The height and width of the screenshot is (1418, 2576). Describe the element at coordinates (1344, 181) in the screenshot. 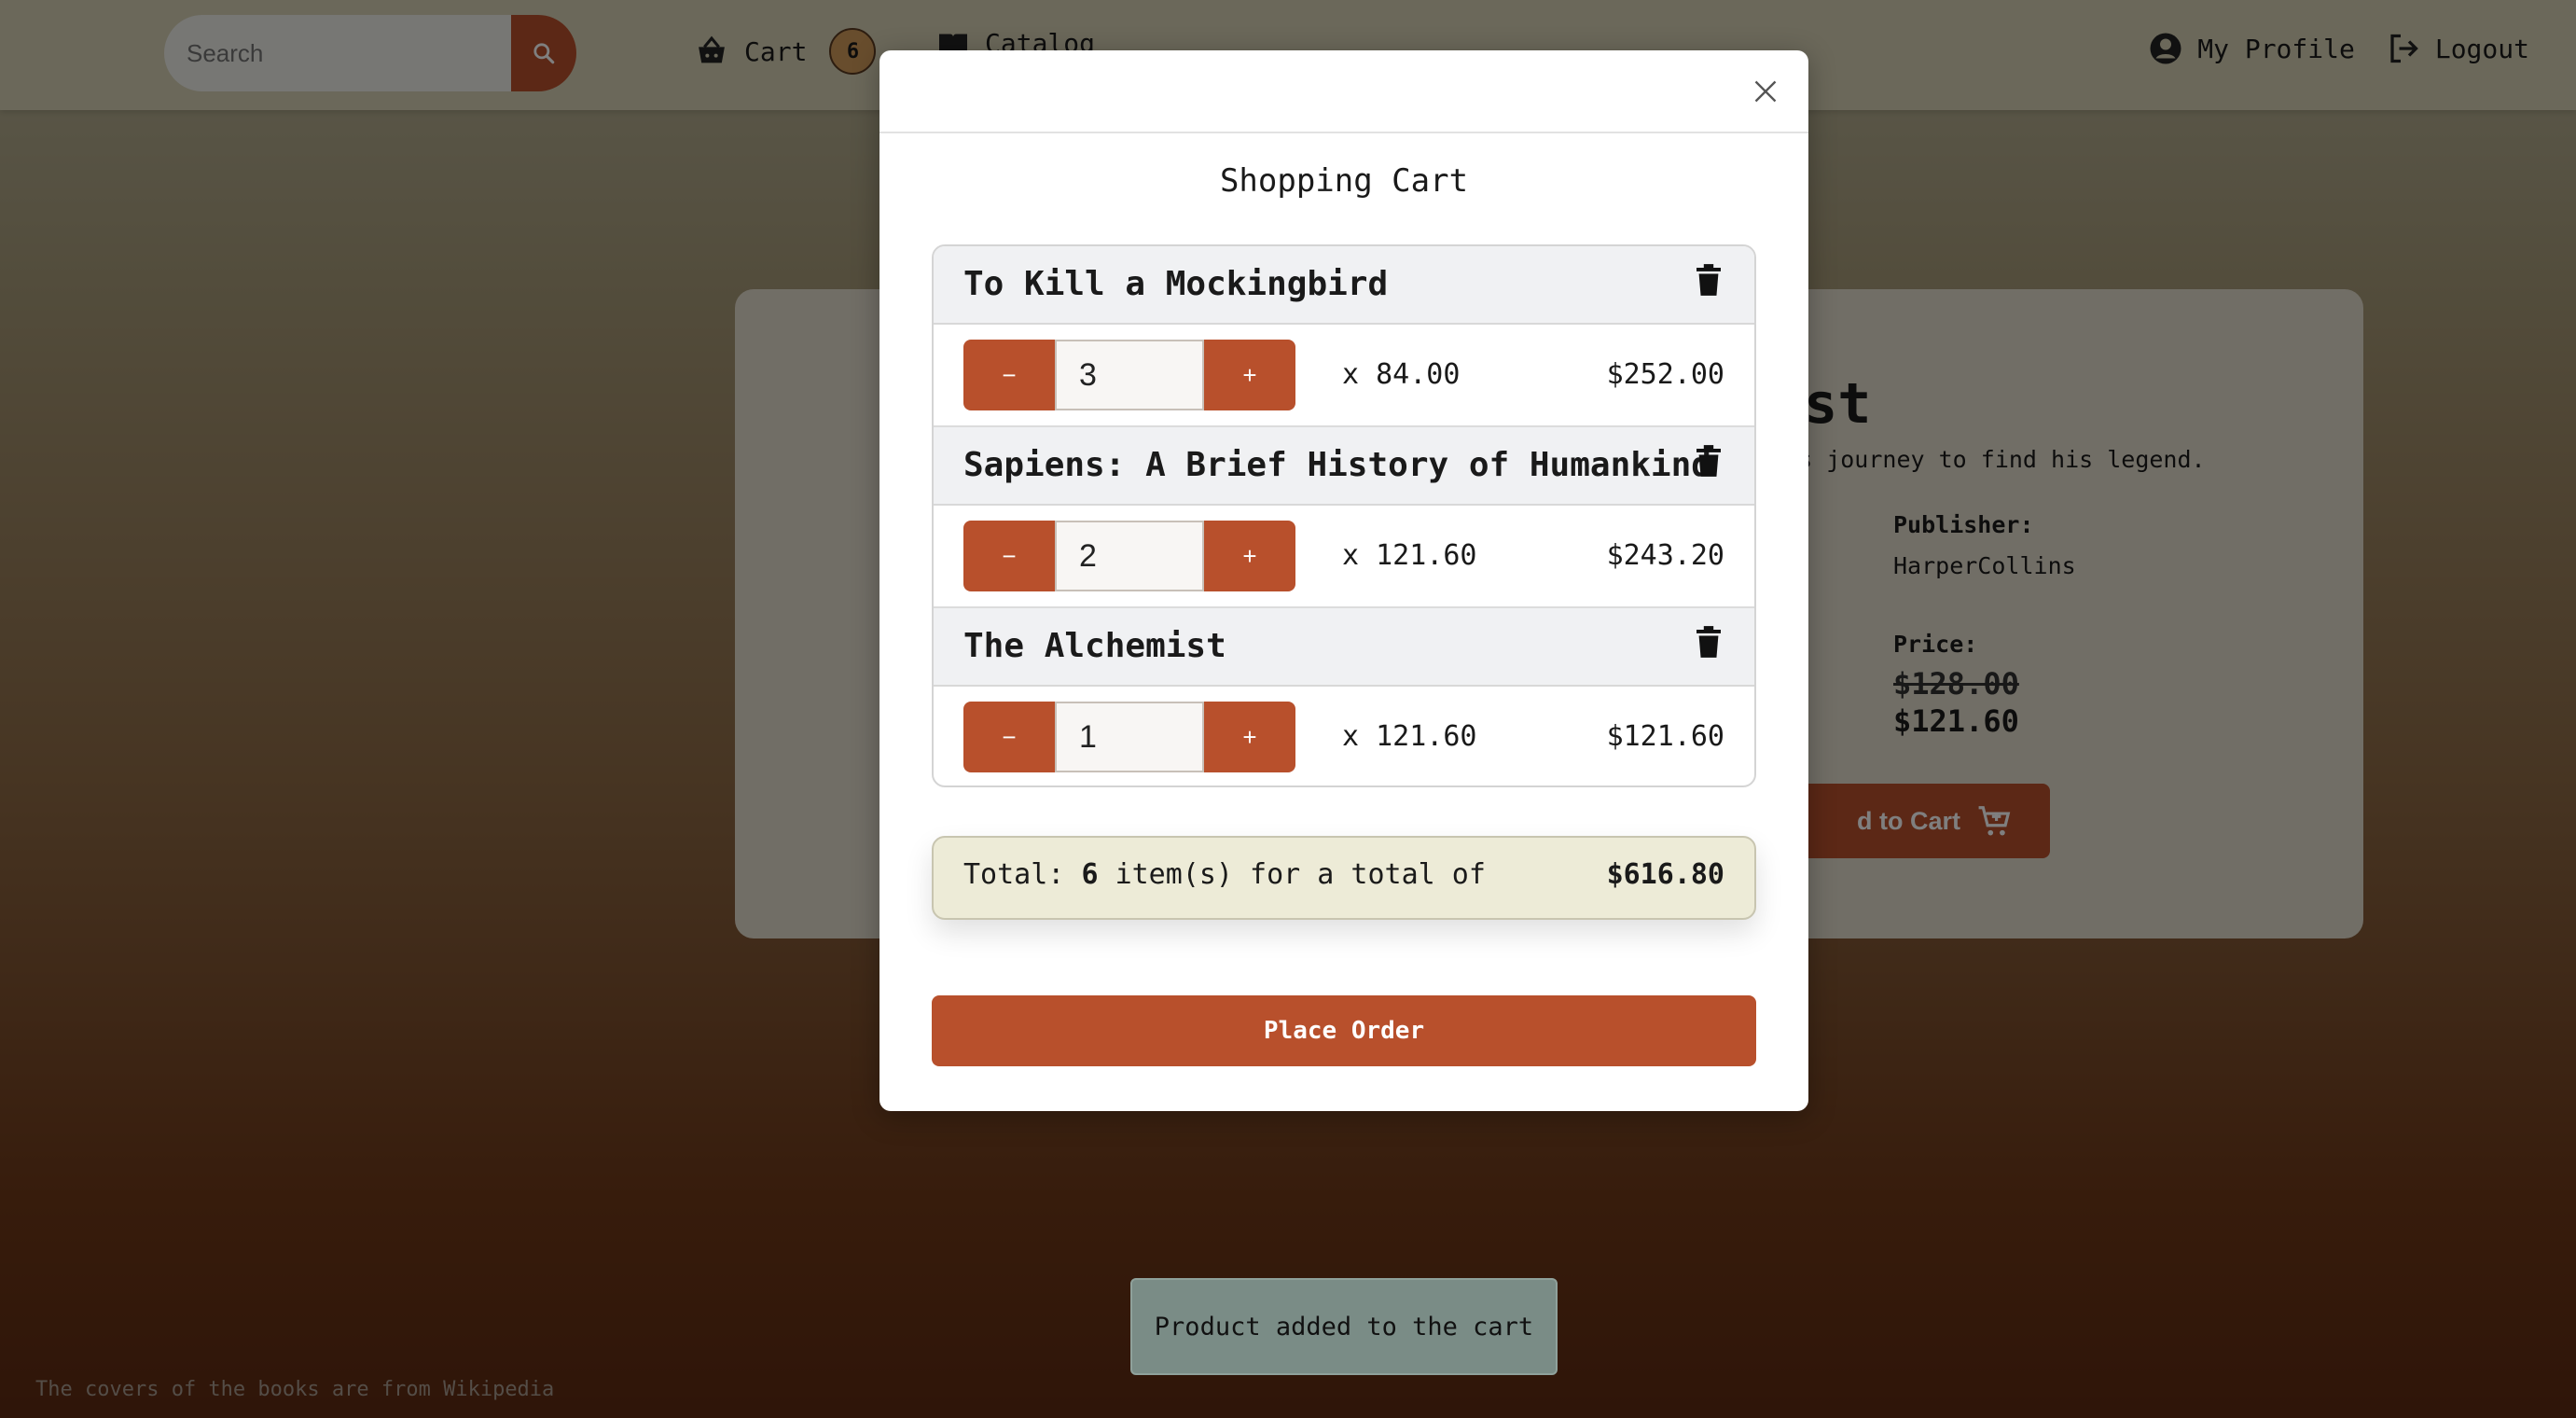

I see `modal-title: Shopping Cart` at that location.